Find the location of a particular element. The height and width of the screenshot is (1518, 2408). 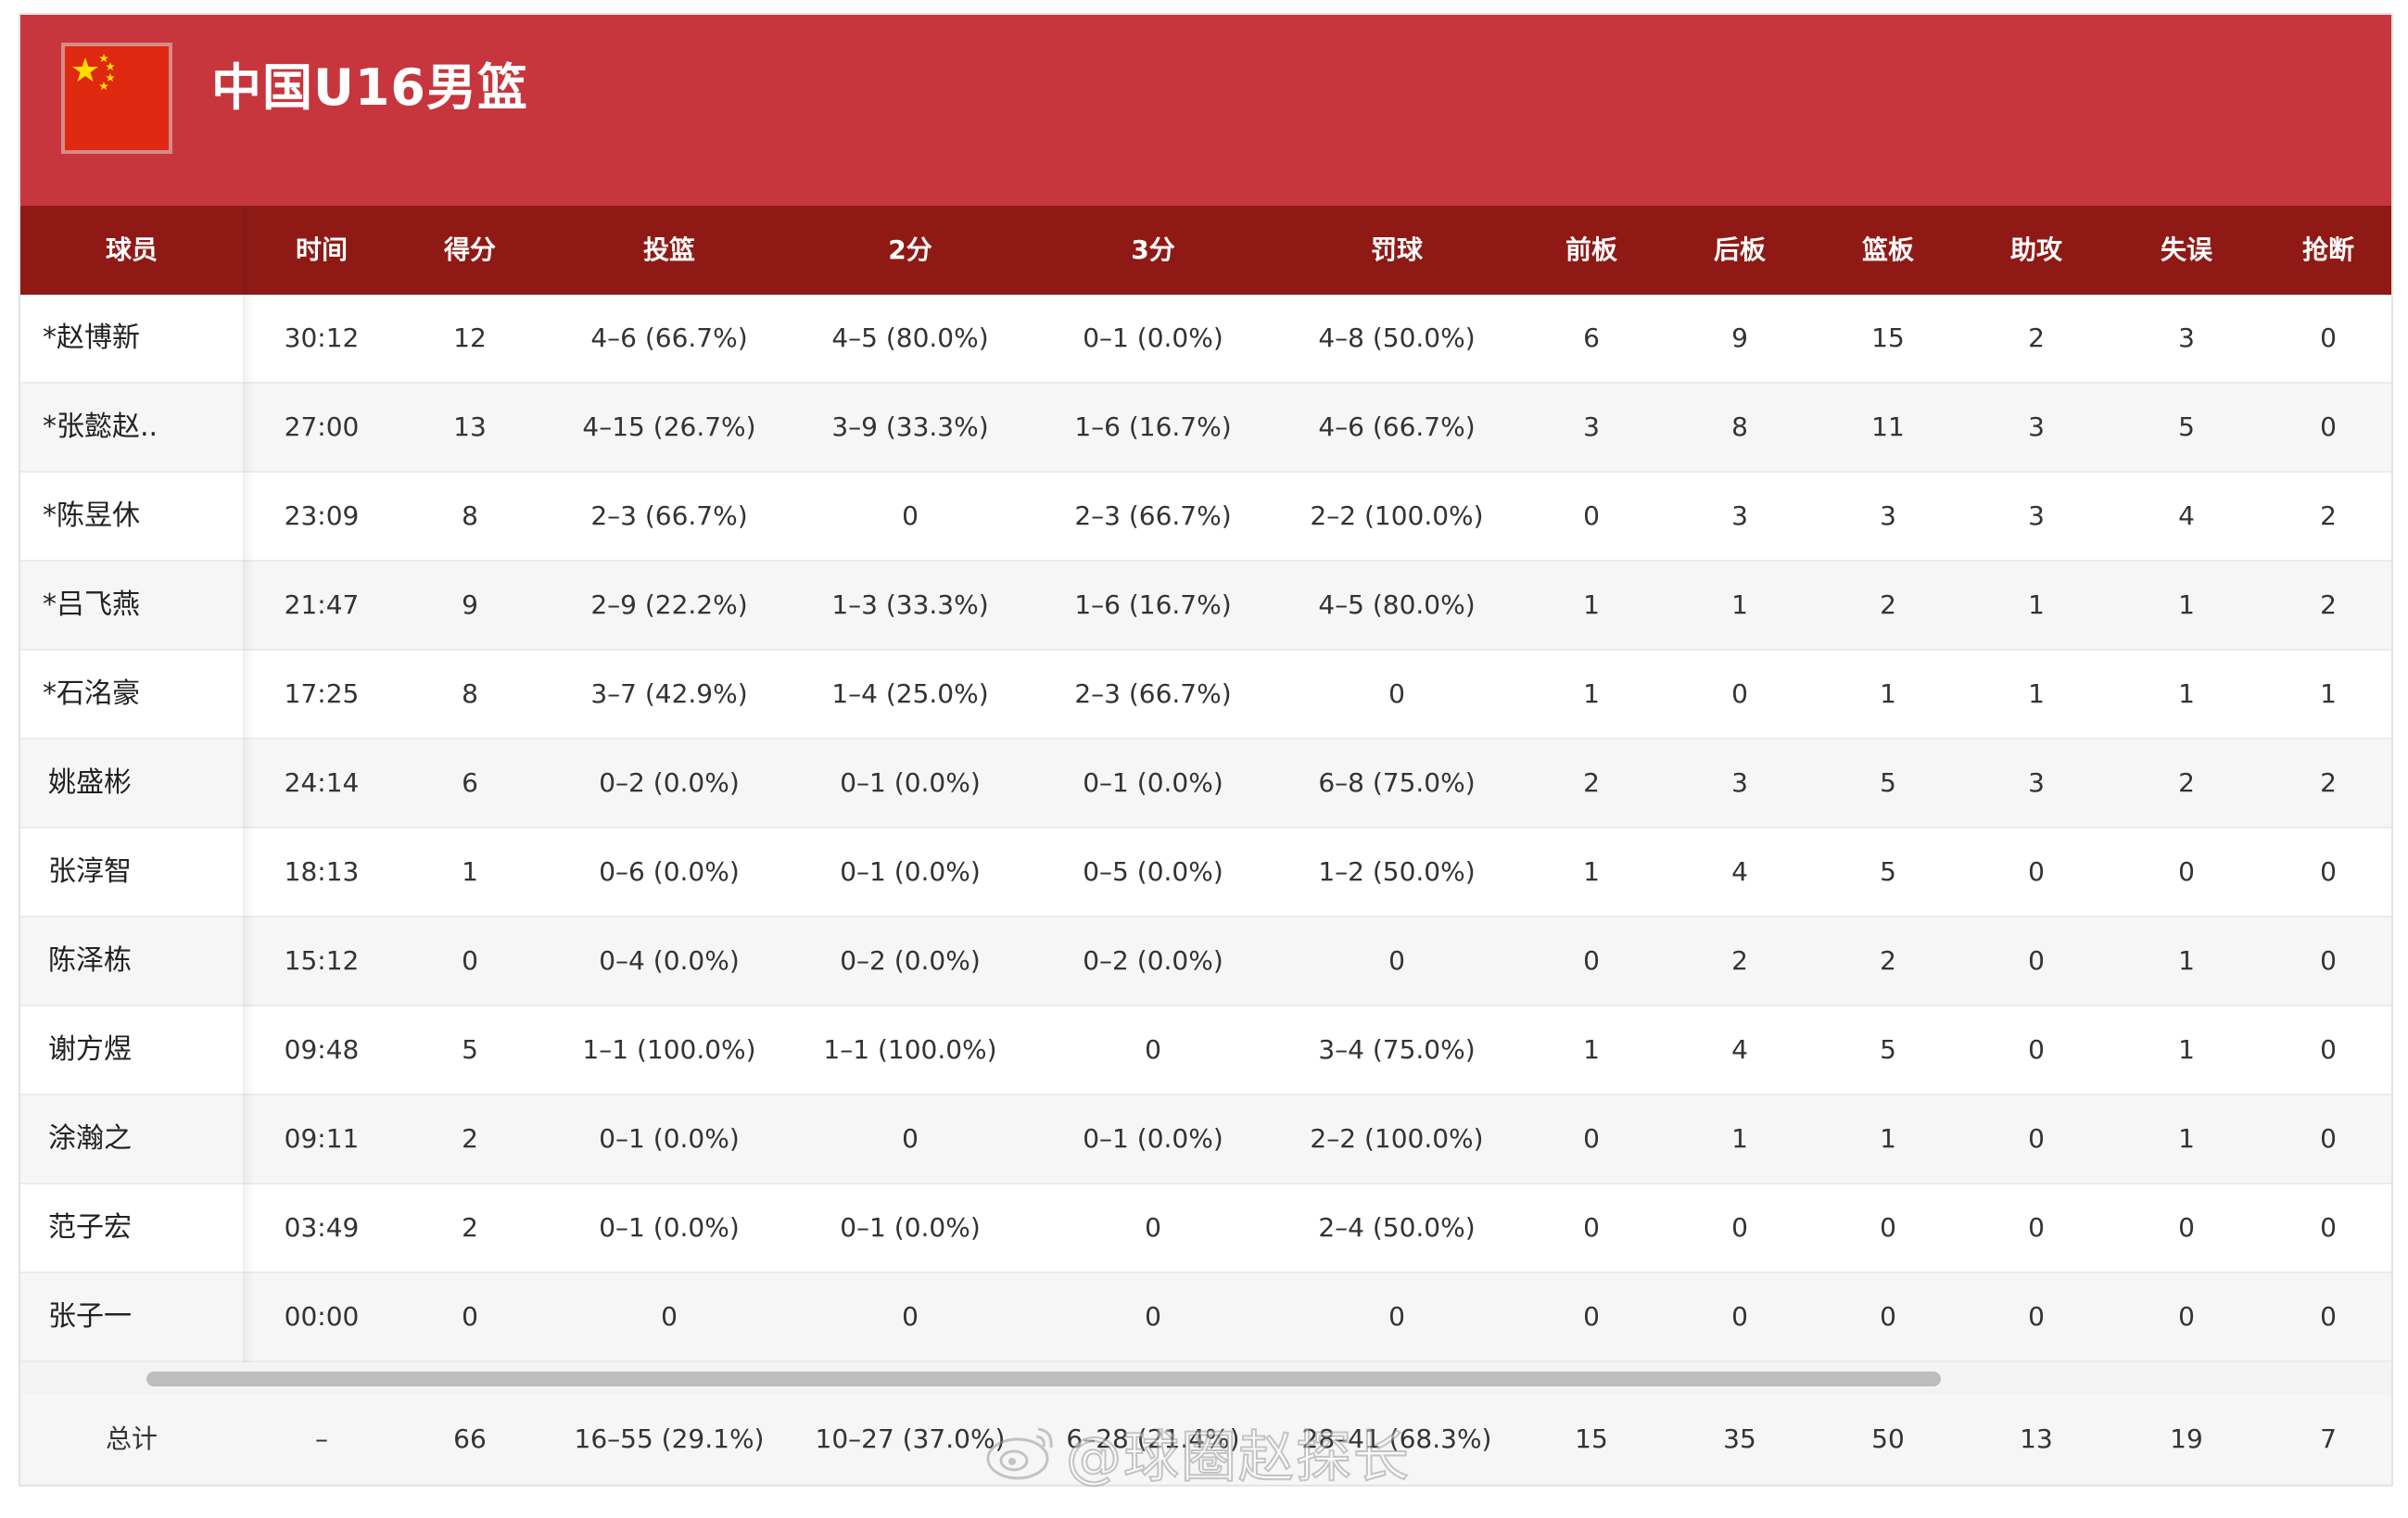

stat-two-pointers: 0–1 (0.0%) is located at coordinates (910, 782).